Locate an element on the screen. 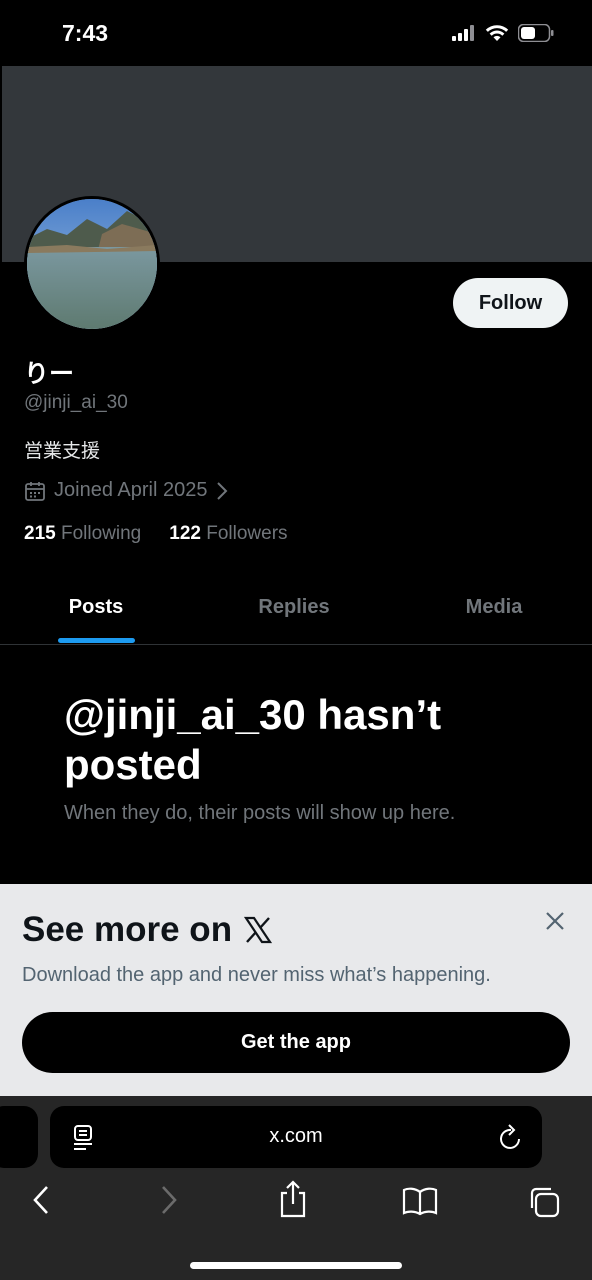 The image size is (592, 1280). joined-label: Joined April 2025 is located at coordinates (131, 490).